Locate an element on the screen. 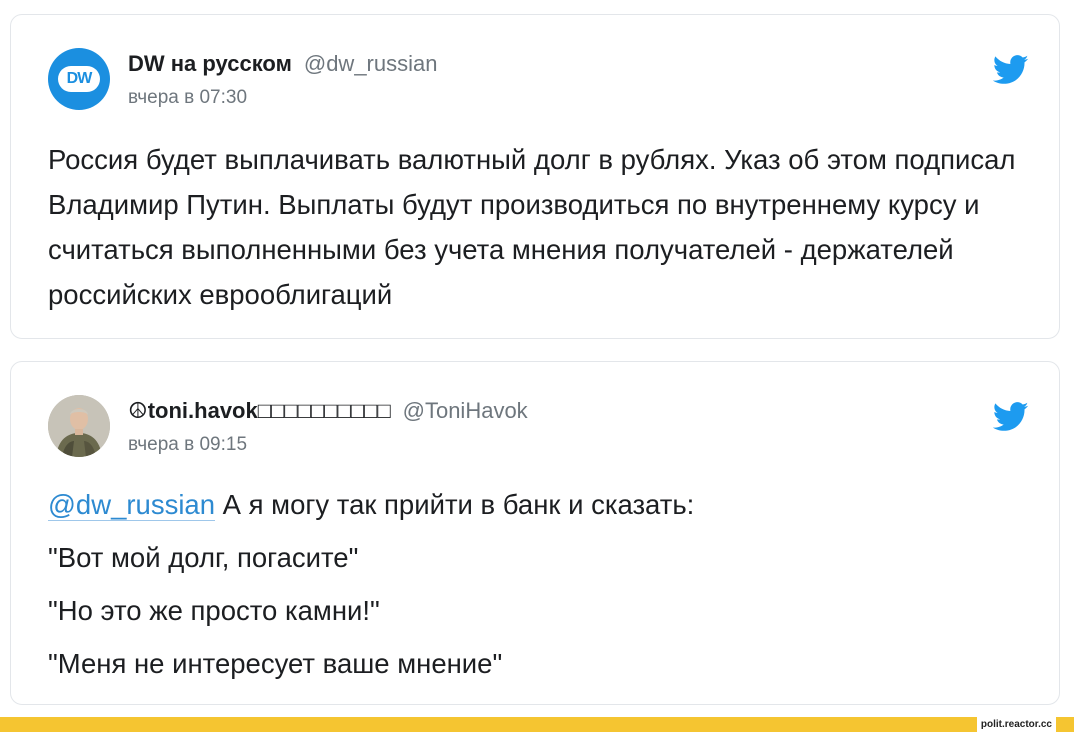 This screenshot has width=1074, height=732. user-photo is located at coordinates (79, 426).